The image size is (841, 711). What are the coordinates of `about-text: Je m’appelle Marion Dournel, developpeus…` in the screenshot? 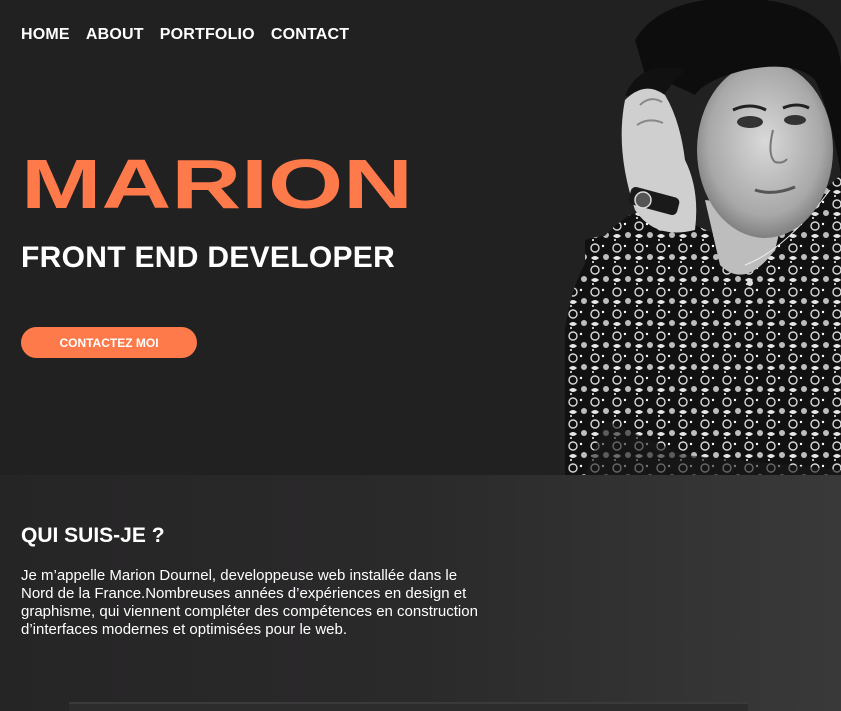 It's located at (249, 602).